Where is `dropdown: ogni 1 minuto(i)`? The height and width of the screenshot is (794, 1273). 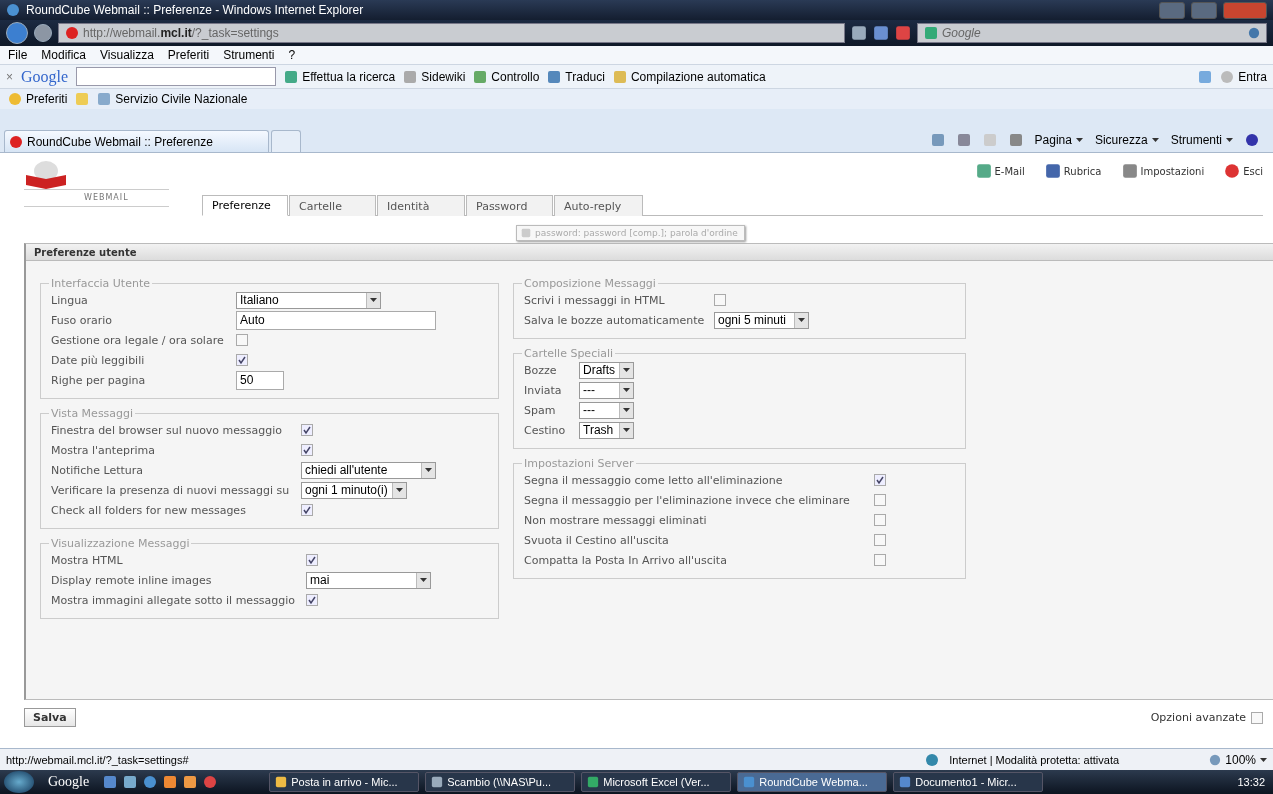
dropdown: ogni 1 minuto(i) is located at coordinates (354, 490).